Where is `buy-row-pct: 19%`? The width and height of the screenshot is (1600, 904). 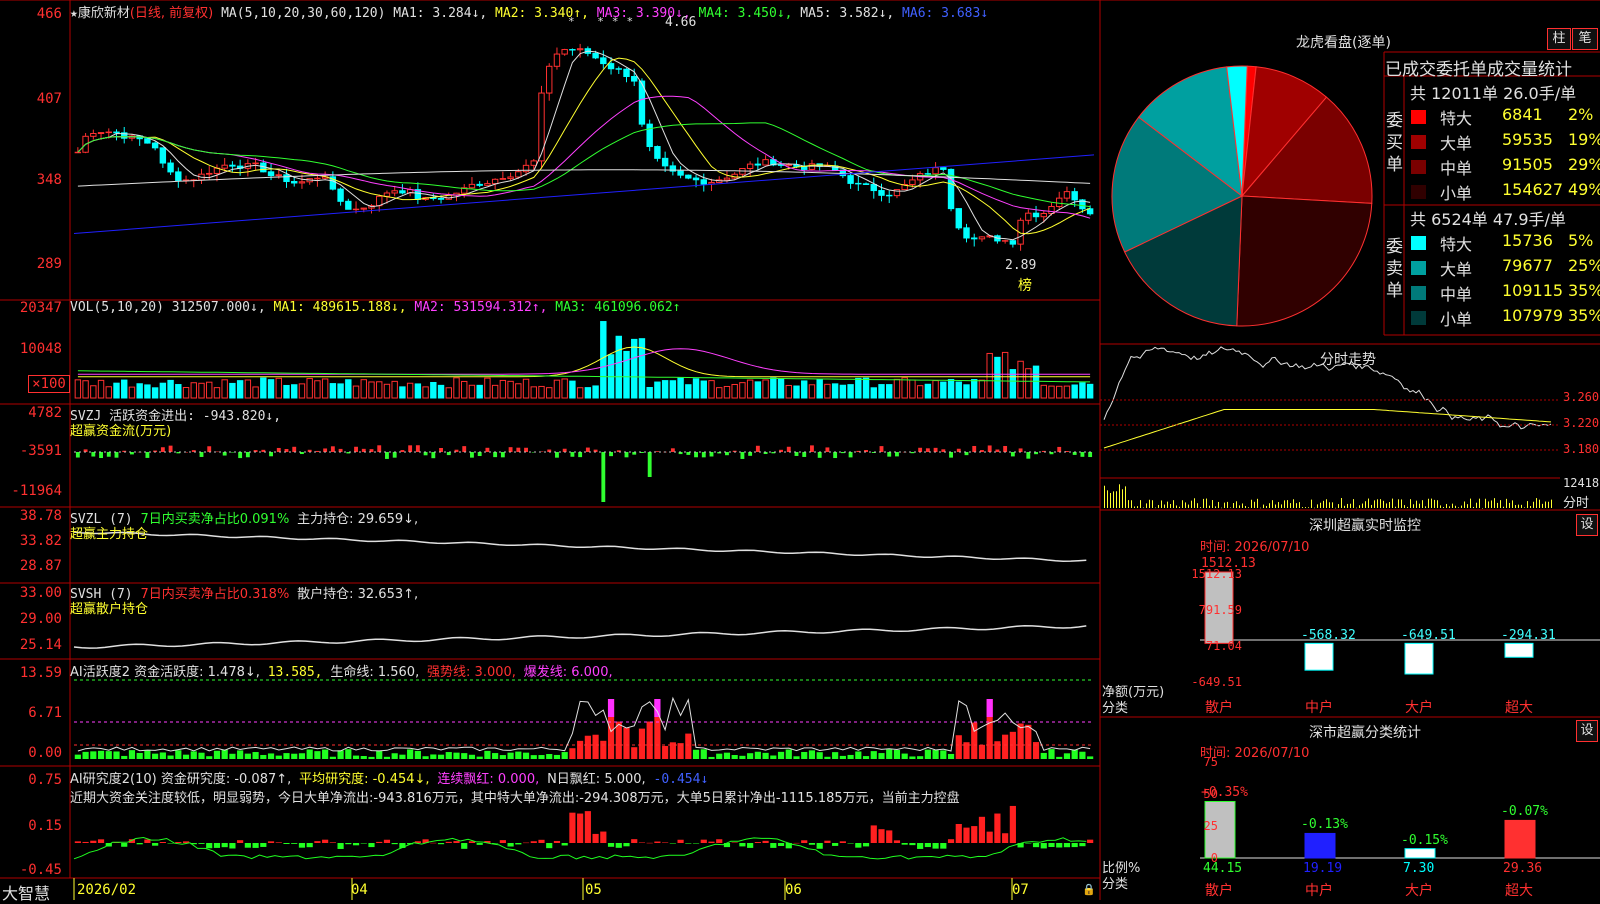 buy-row-pct: 19% is located at coordinates (1584, 139).